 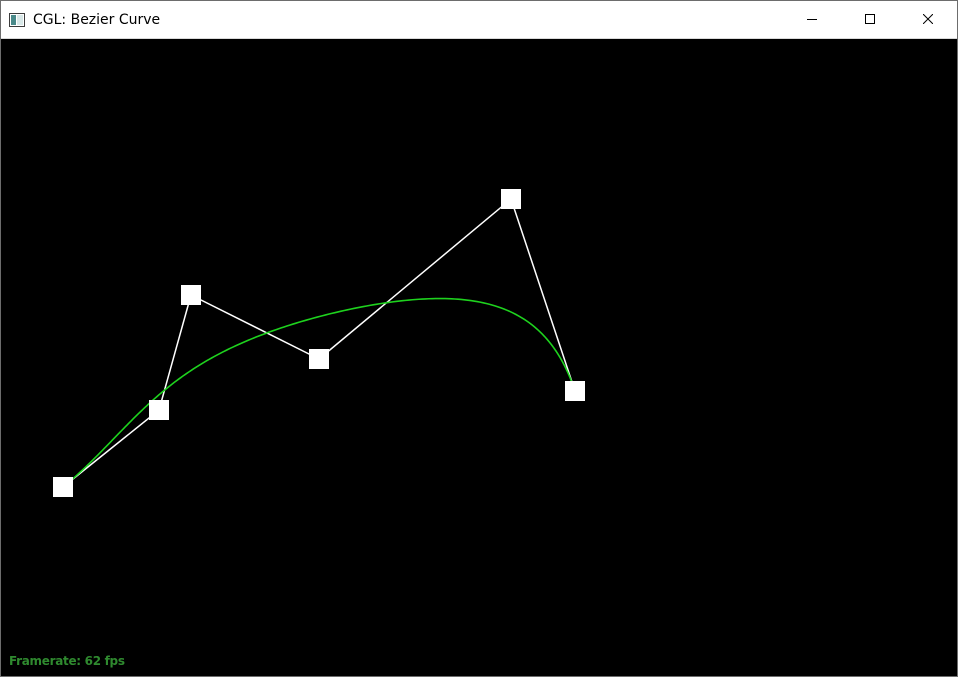 I want to click on minimize-icon, so click(x=812, y=20).